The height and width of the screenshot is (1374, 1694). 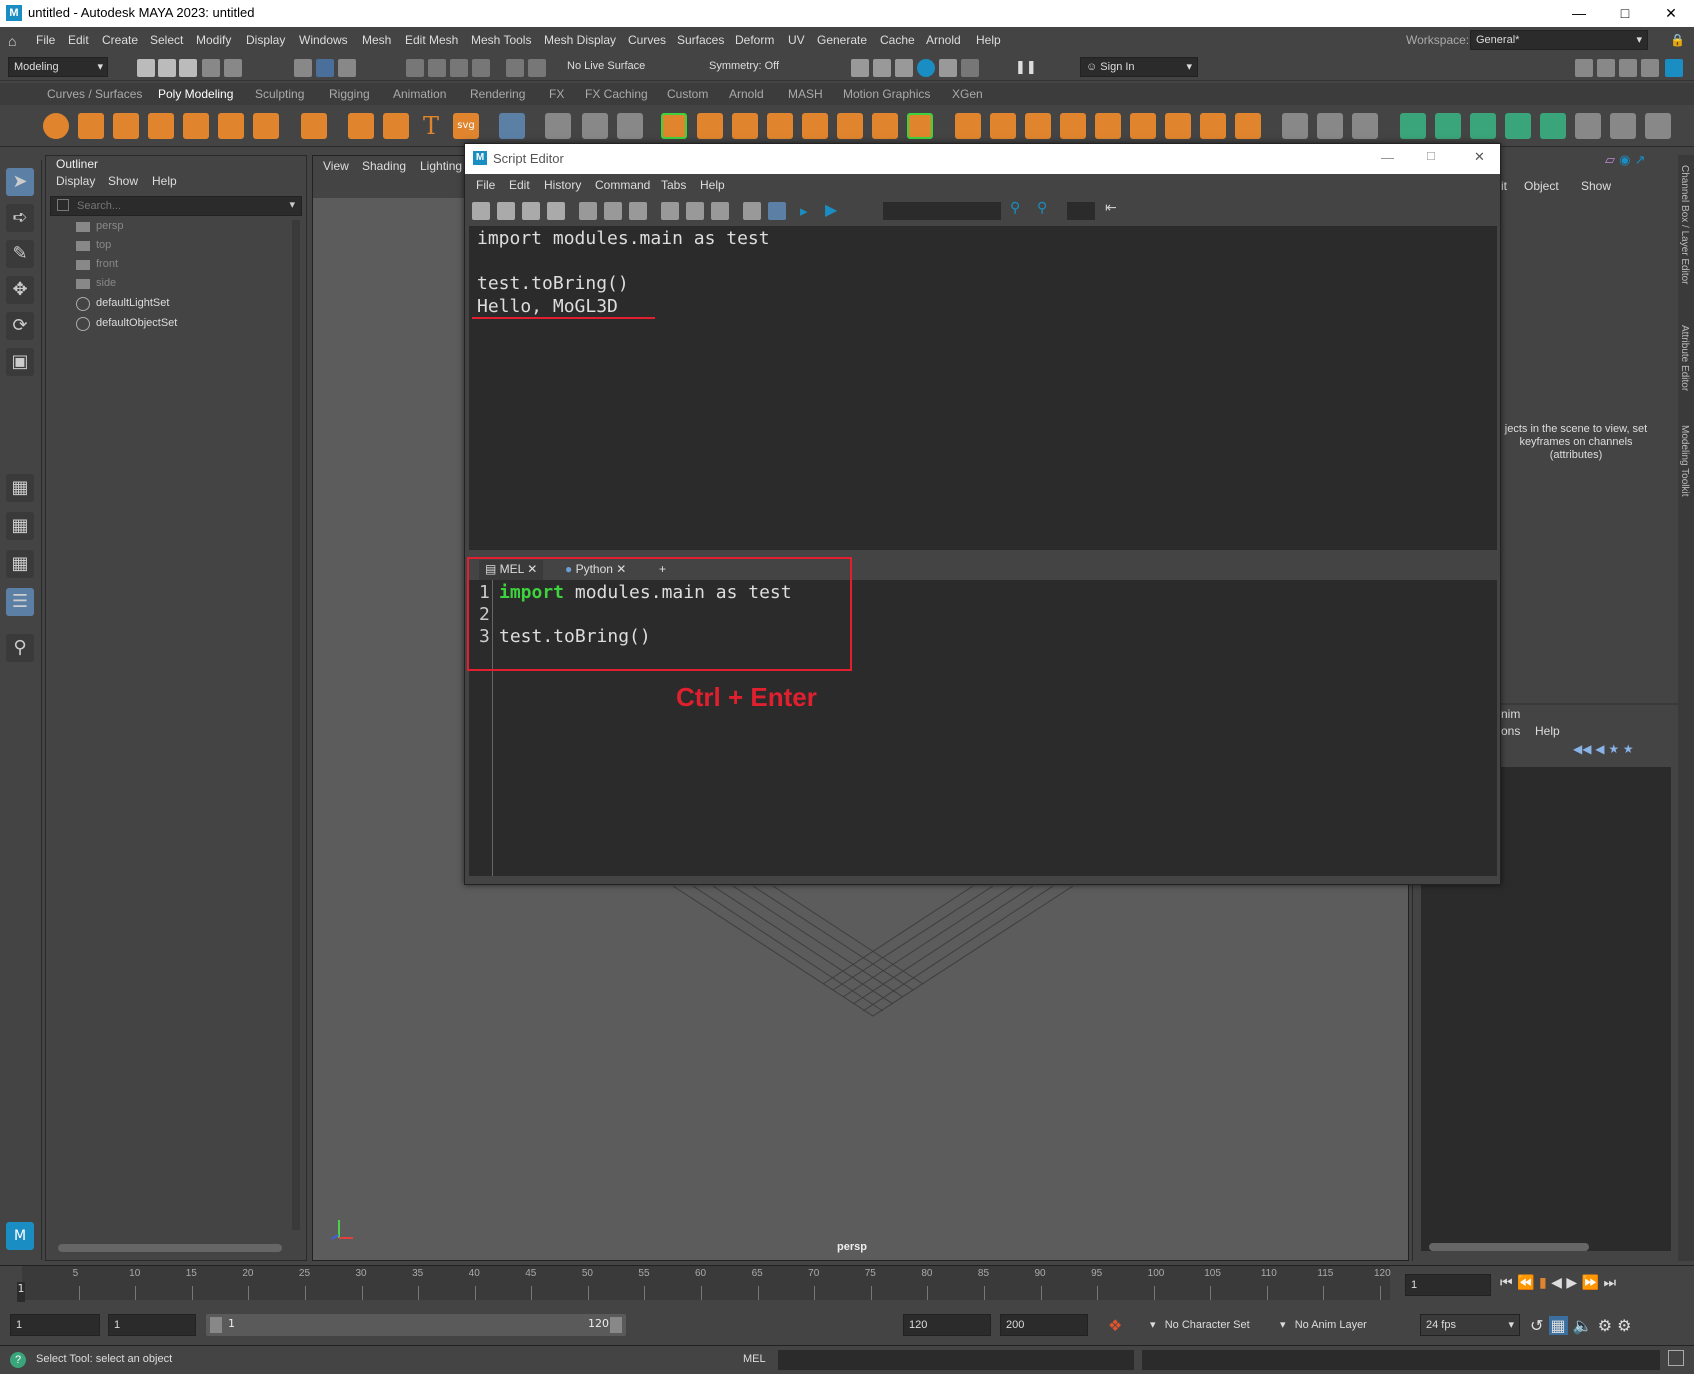 I want to click on channel-box-icon, so click(x=1650, y=68).